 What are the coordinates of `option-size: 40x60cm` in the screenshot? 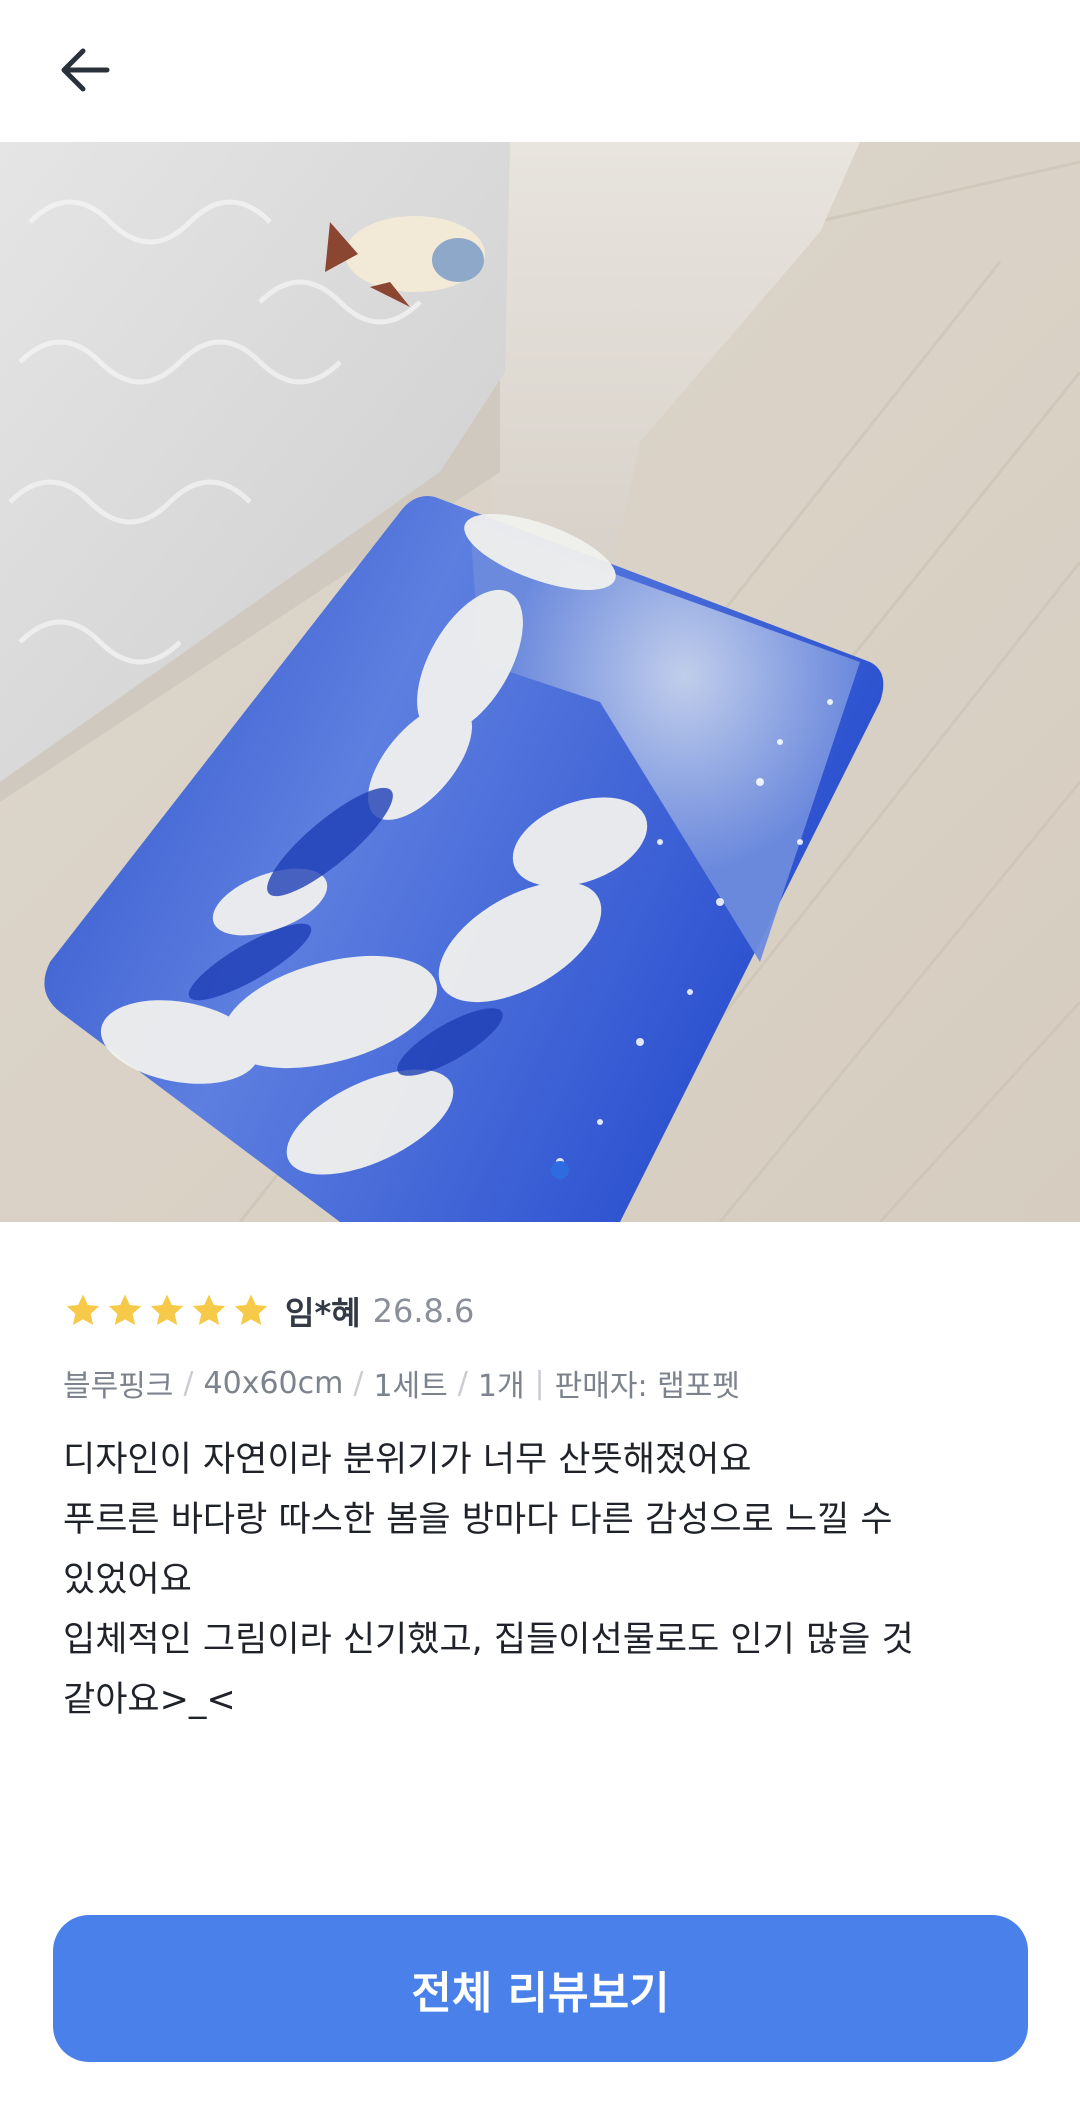 It's located at (273, 1383).